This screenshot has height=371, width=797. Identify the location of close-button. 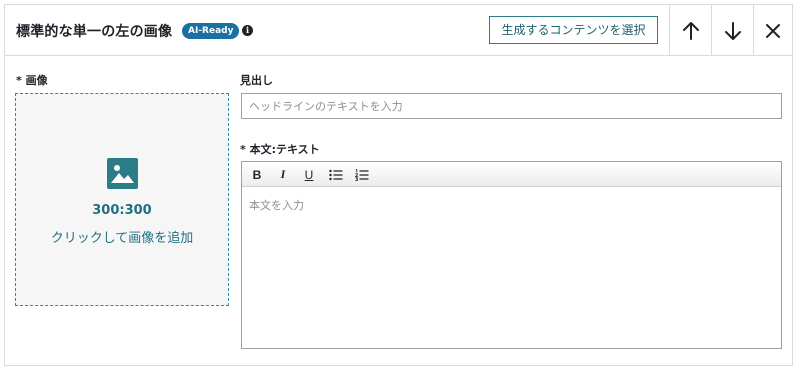
(772, 30).